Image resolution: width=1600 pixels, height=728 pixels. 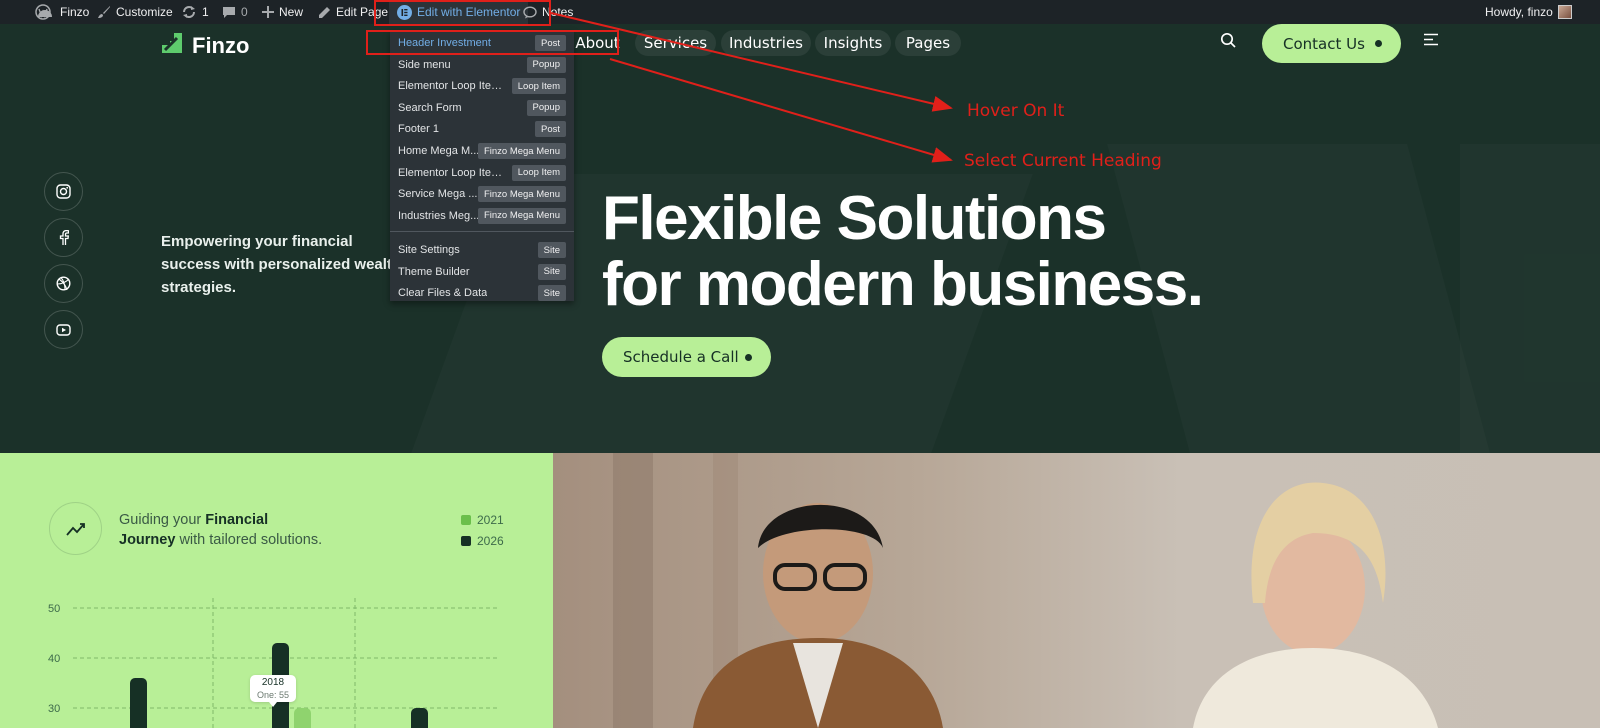 What do you see at coordinates (63, 191) in the screenshot?
I see `instagram-icon` at bounding box center [63, 191].